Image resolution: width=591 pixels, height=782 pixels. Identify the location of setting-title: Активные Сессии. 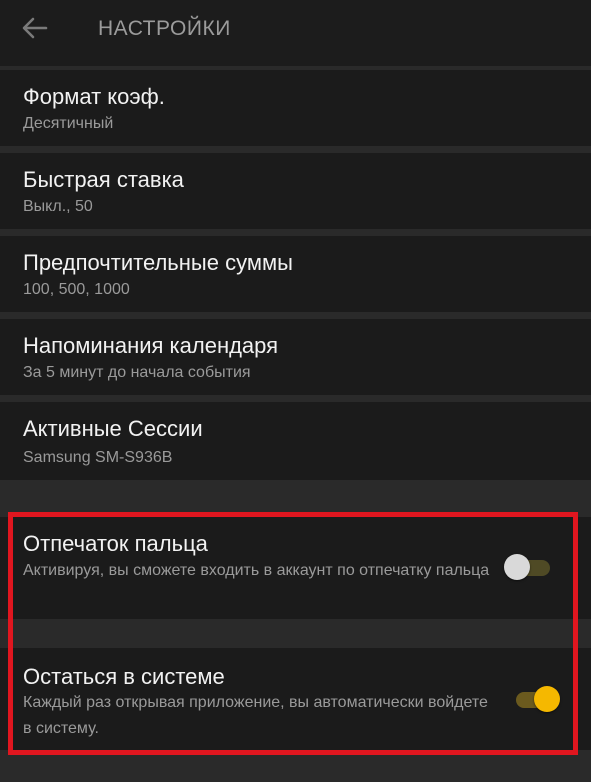
(113, 428).